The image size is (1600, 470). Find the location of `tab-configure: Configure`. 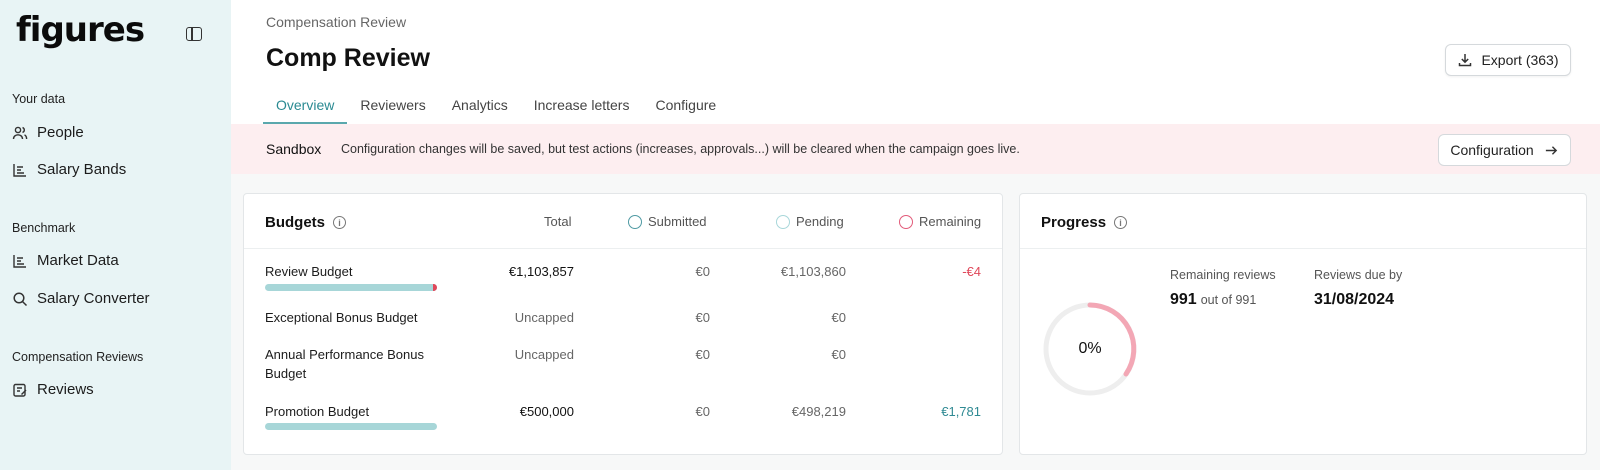

tab-configure: Configure is located at coordinates (685, 108).